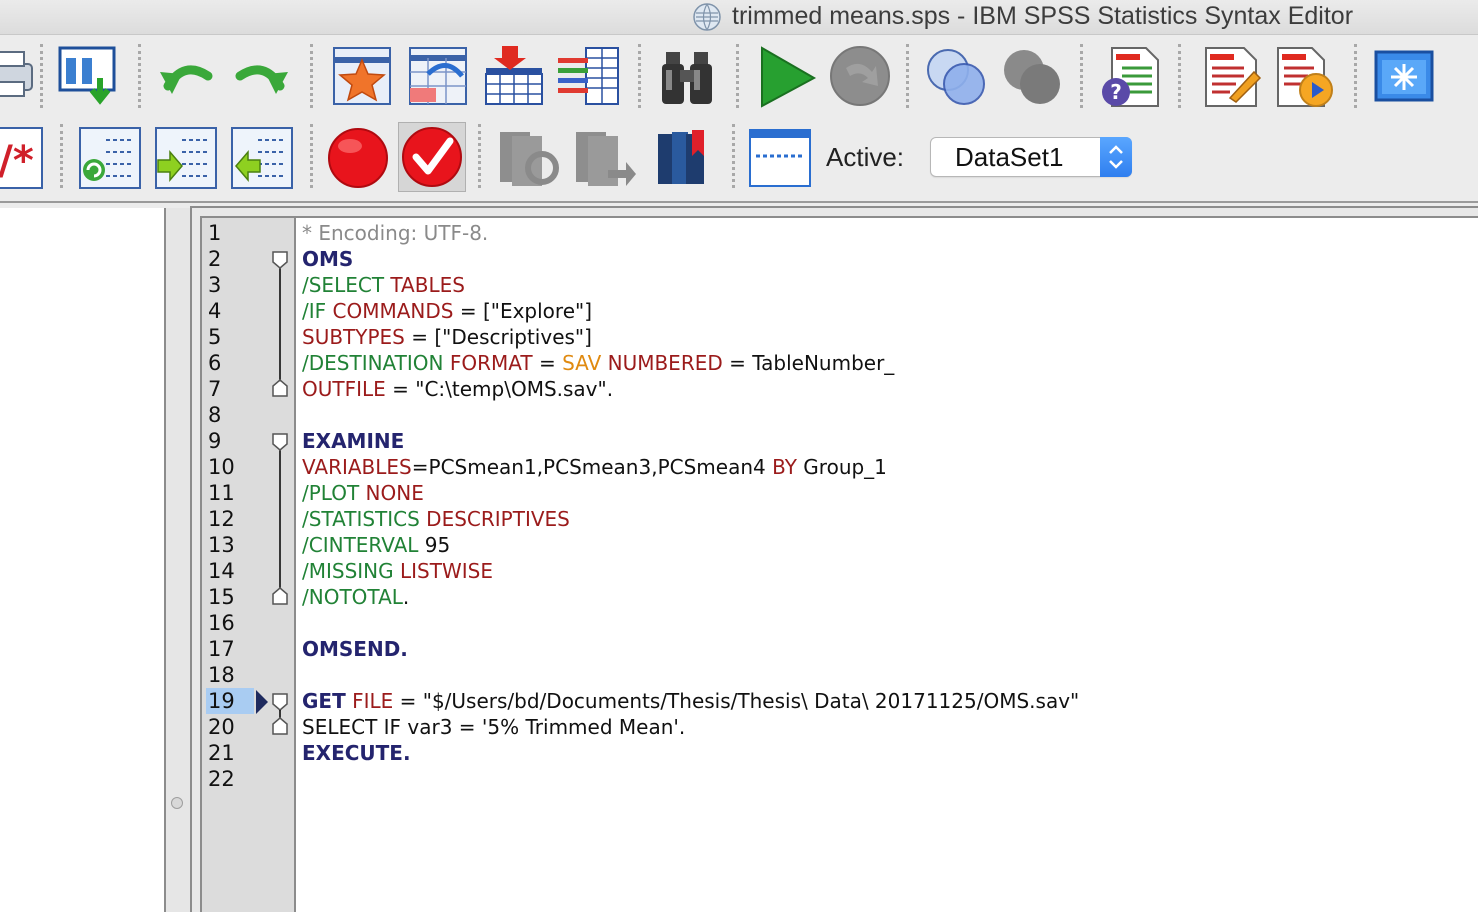 Image resolution: width=1478 pixels, height=912 pixels. I want to click on line-number: 9, so click(215, 441).